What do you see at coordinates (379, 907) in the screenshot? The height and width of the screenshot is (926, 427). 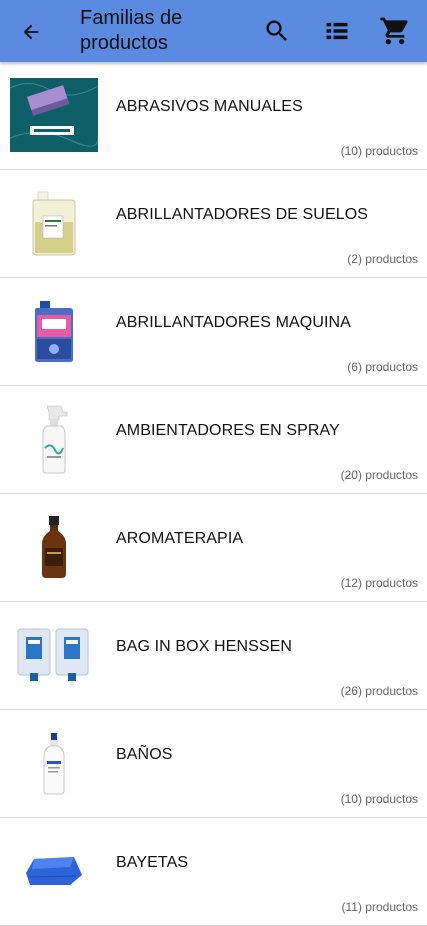 I see `family-count: (11) productos` at bounding box center [379, 907].